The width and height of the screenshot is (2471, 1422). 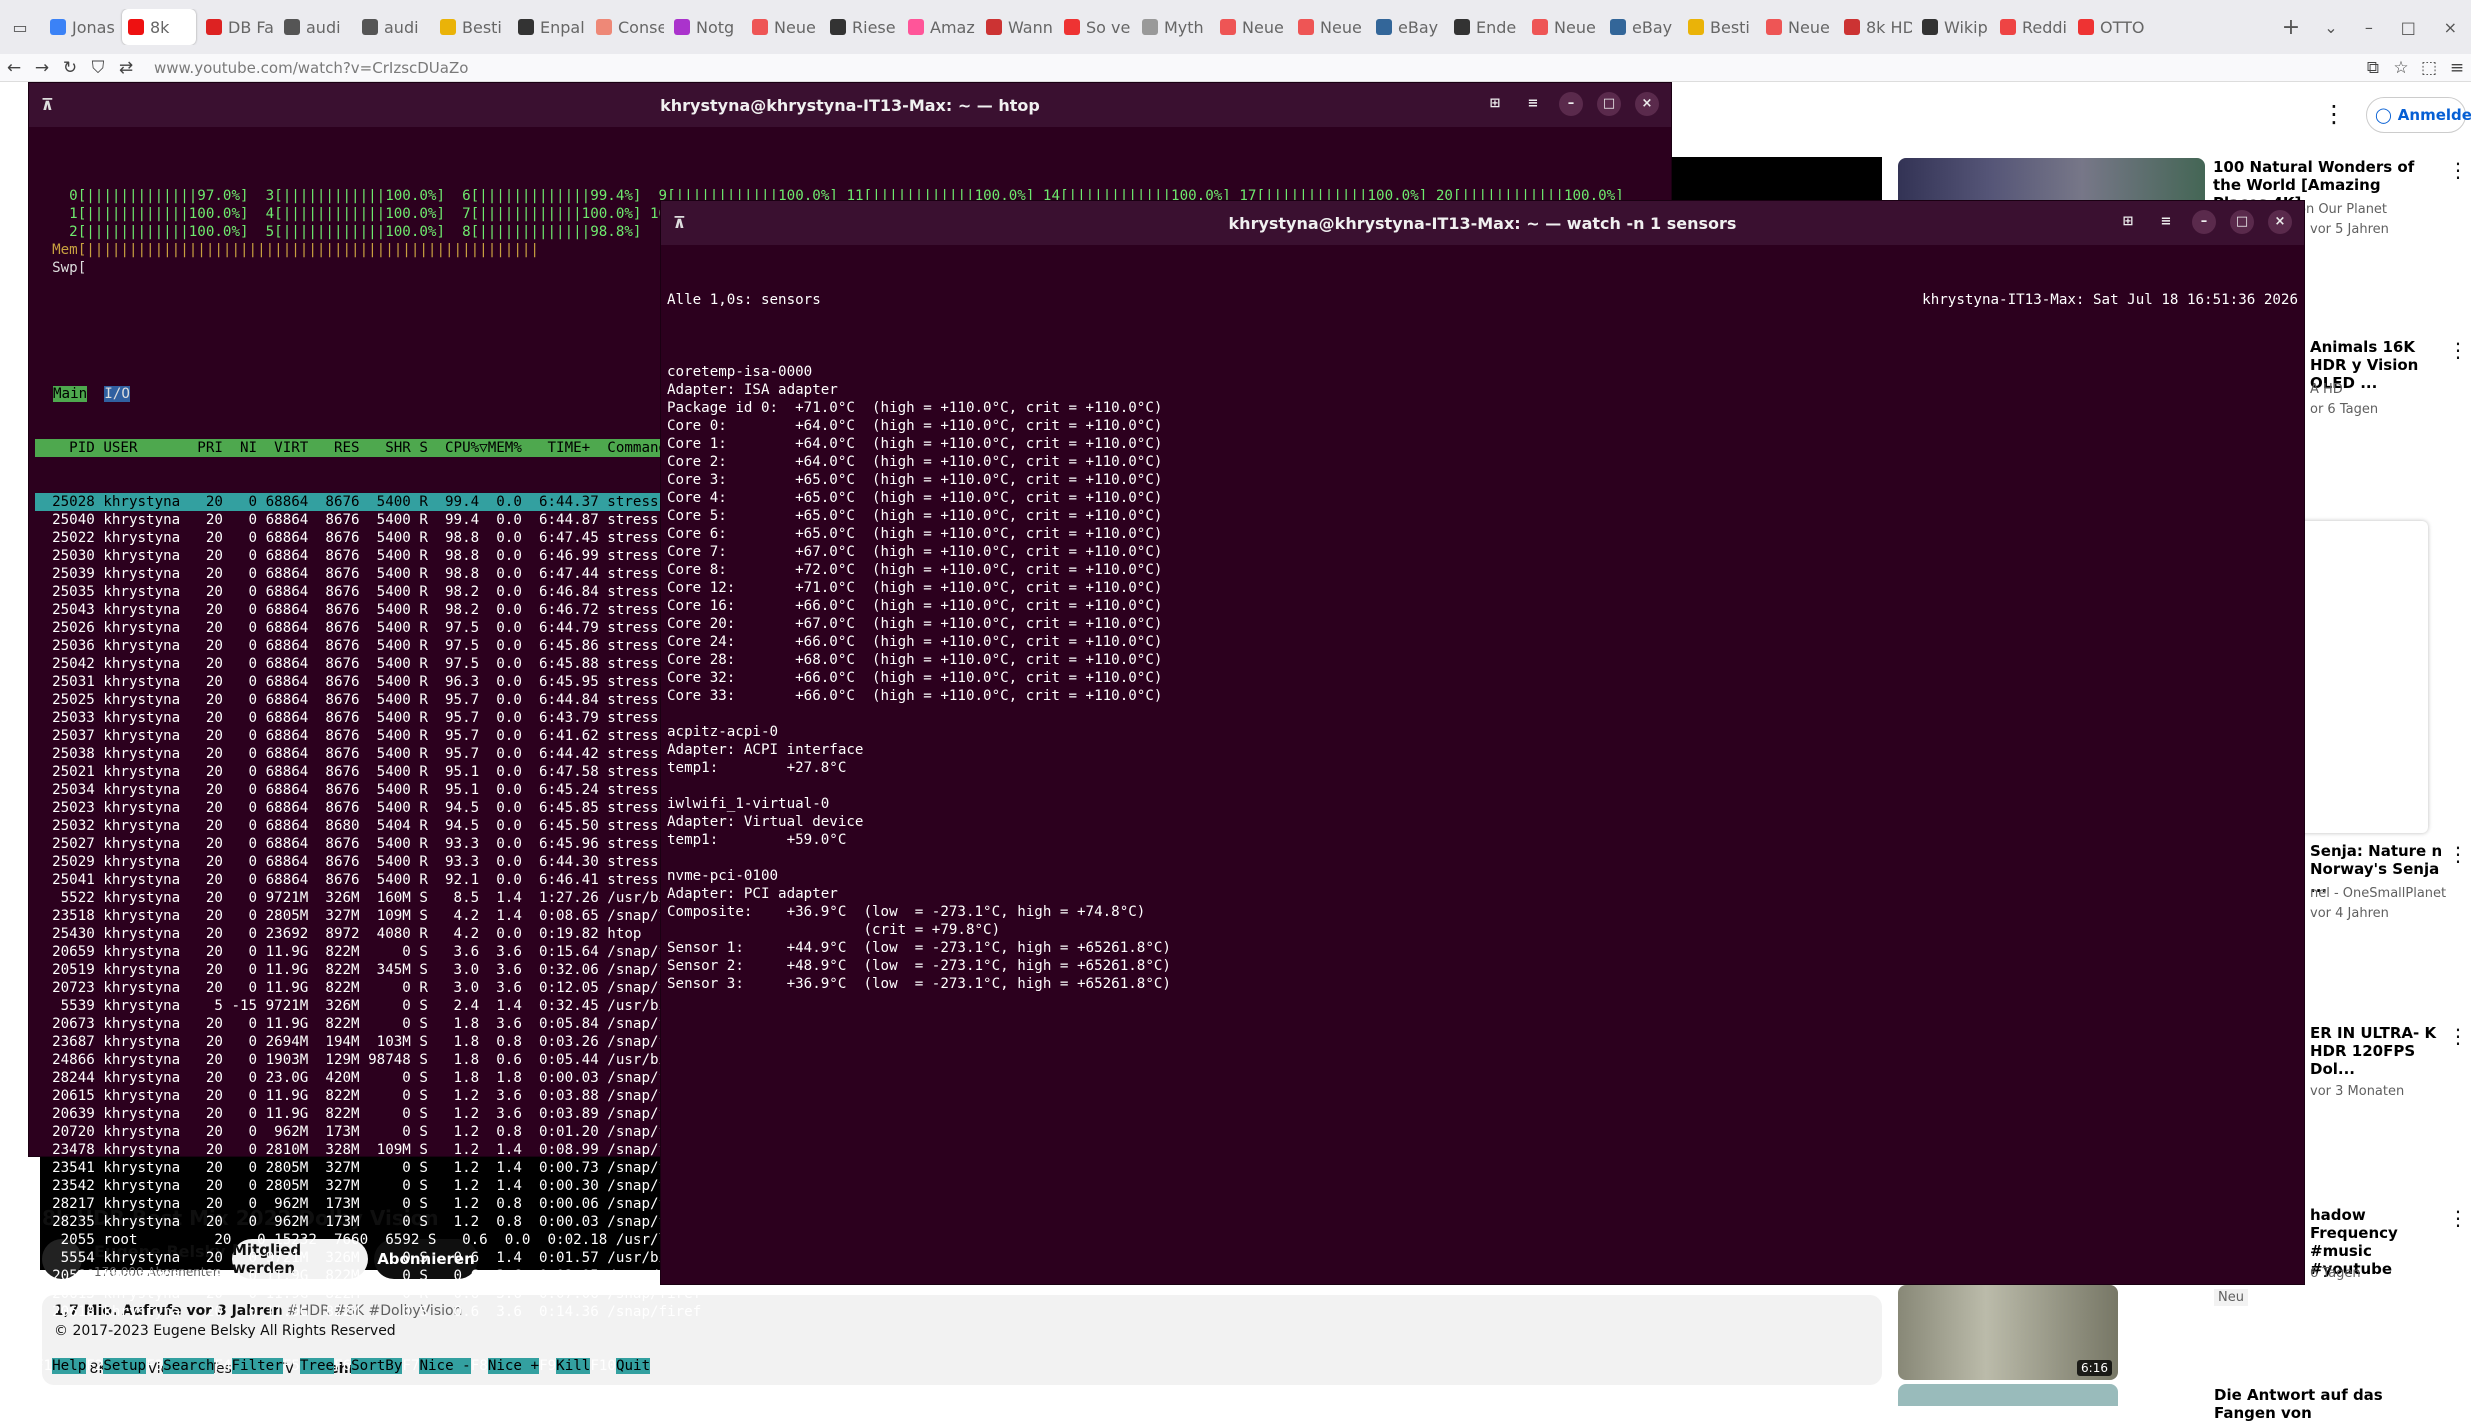 I want to click on video-thumbnail: 6:16, so click(x=2008, y=1332).